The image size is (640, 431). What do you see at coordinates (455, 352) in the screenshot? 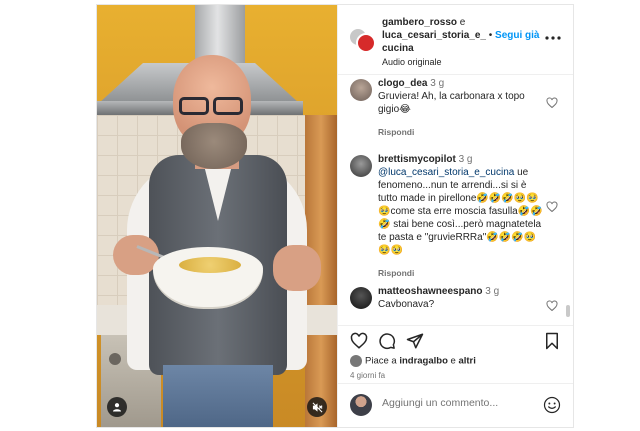
I see `post-actions: Piace a indragalbo e altri 4 giorni fa` at bounding box center [455, 352].